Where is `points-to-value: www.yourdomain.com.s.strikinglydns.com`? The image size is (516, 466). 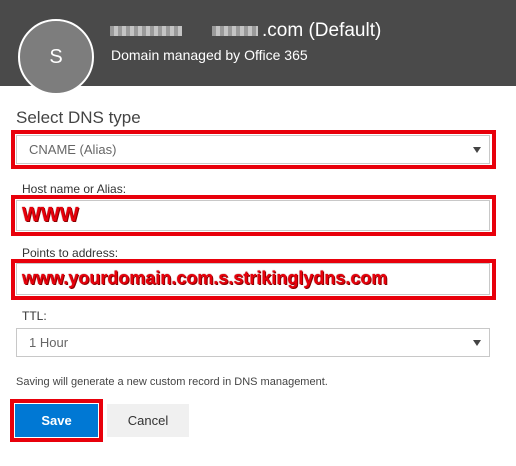
points-to-value: www.yourdomain.com.s.strikinglydns.com is located at coordinates (205, 278).